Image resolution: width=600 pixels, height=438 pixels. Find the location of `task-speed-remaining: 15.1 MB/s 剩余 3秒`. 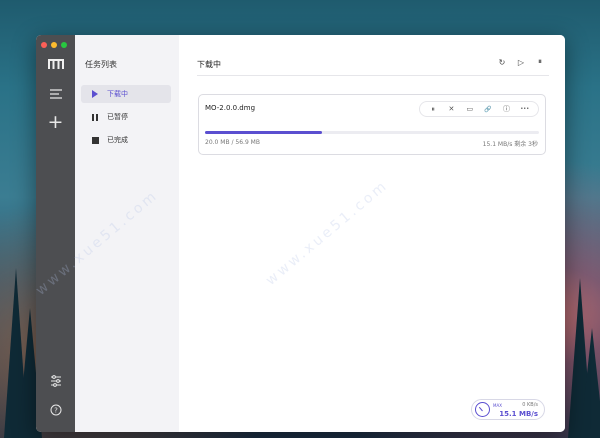

task-speed-remaining: 15.1 MB/s 剩余 3秒 is located at coordinates (510, 144).